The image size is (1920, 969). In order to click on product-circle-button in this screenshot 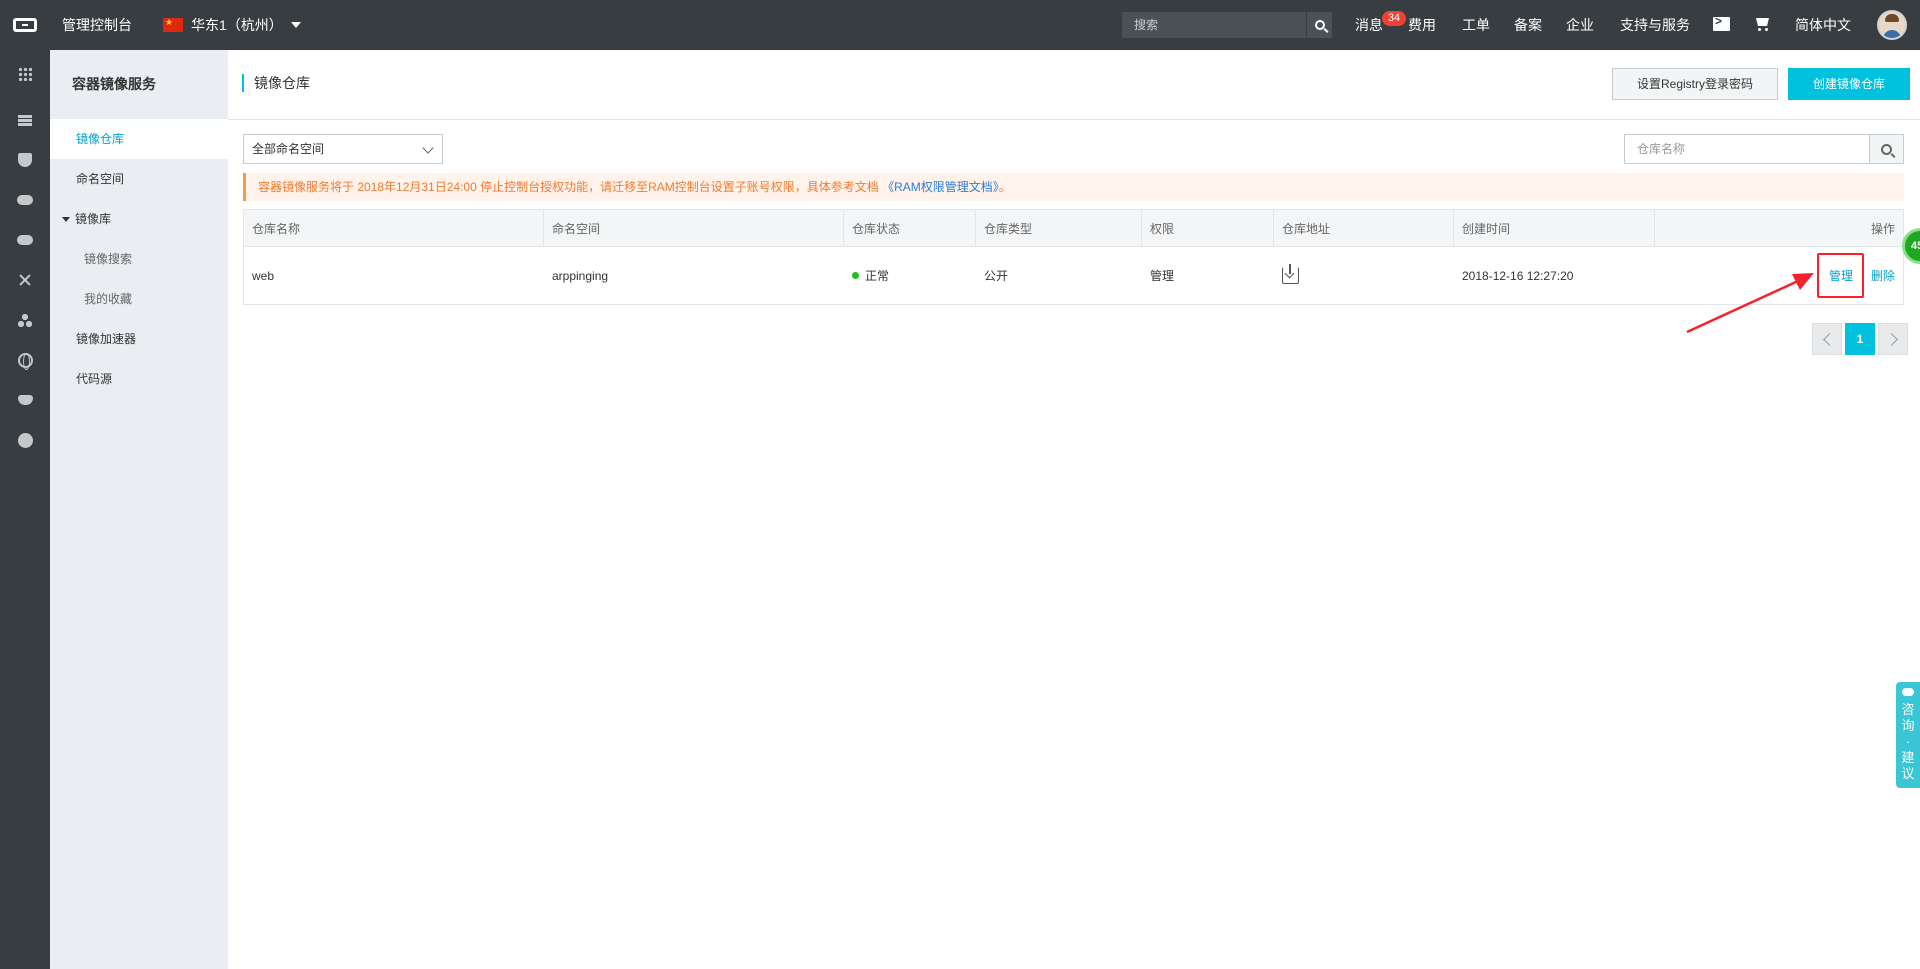, I will do `click(25, 440)`.